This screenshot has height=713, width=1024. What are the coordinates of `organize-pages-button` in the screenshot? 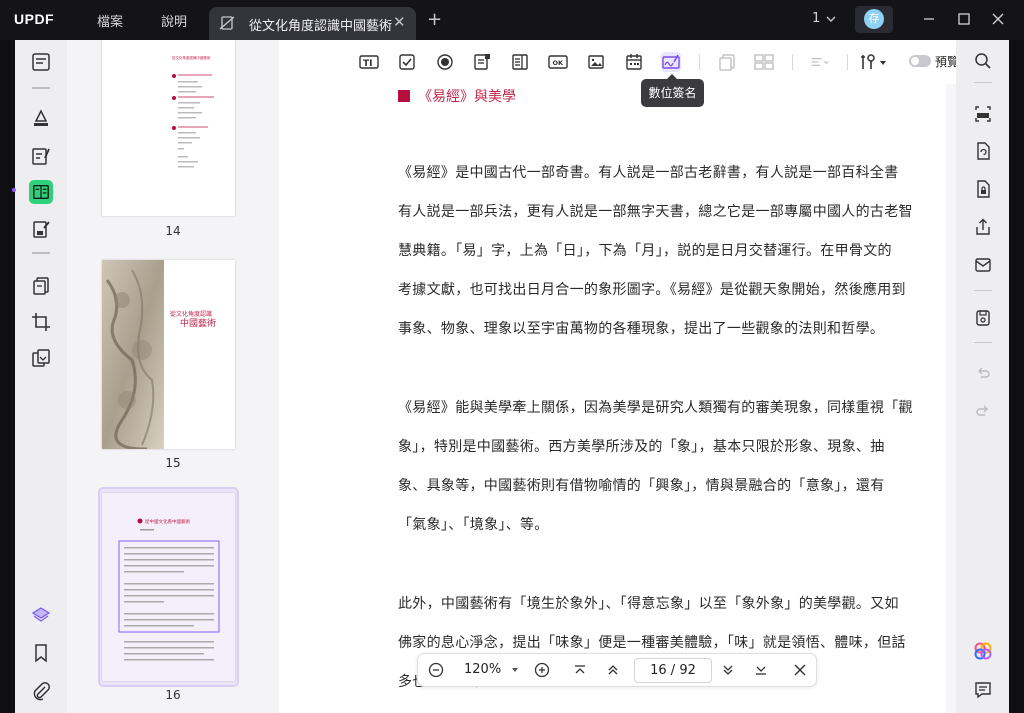 It's located at (41, 286).